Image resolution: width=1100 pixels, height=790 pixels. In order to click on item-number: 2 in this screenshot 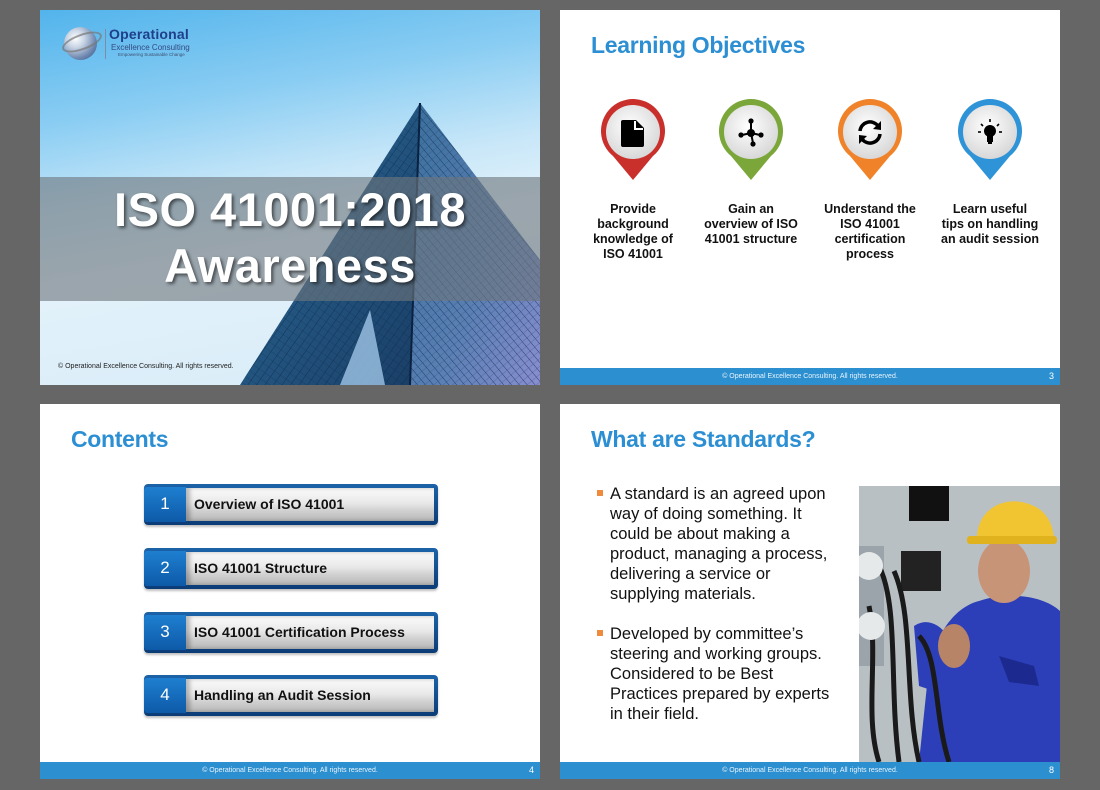, I will do `click(165, 568)`.